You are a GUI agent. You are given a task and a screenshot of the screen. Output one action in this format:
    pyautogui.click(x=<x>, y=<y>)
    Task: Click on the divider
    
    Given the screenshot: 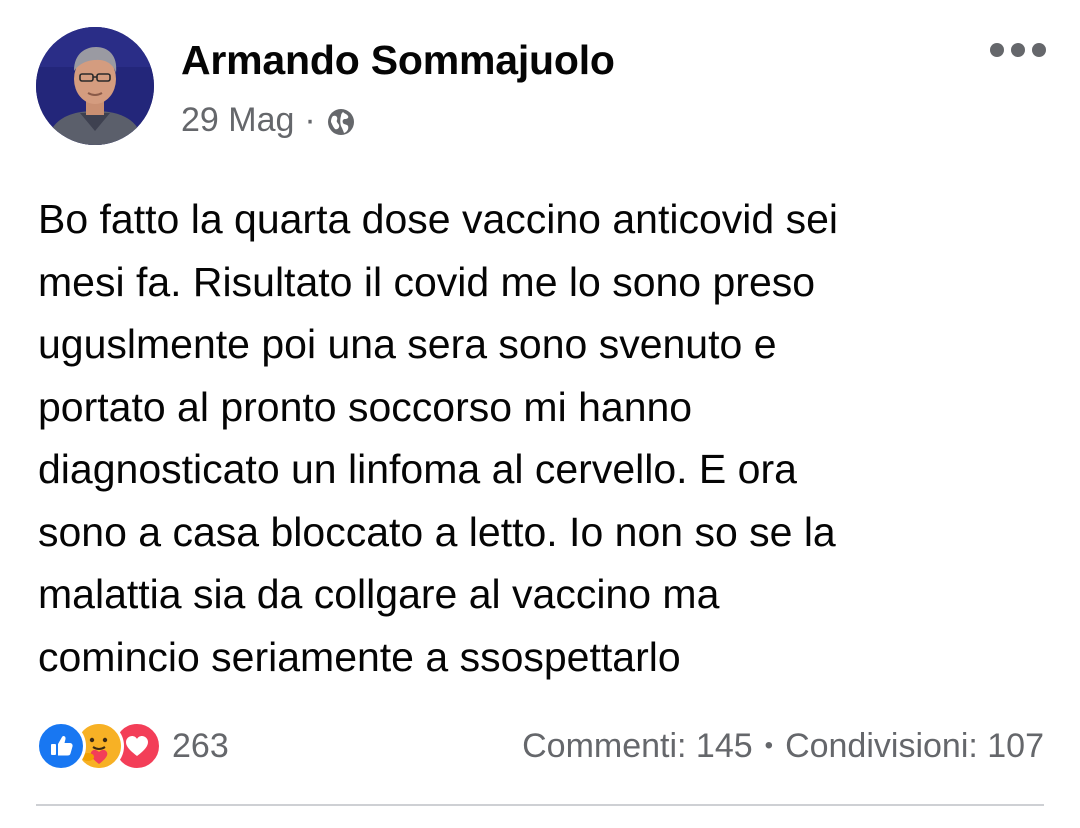 What is the action you would take?
    pyautogui.click(x=540, y=805)
    